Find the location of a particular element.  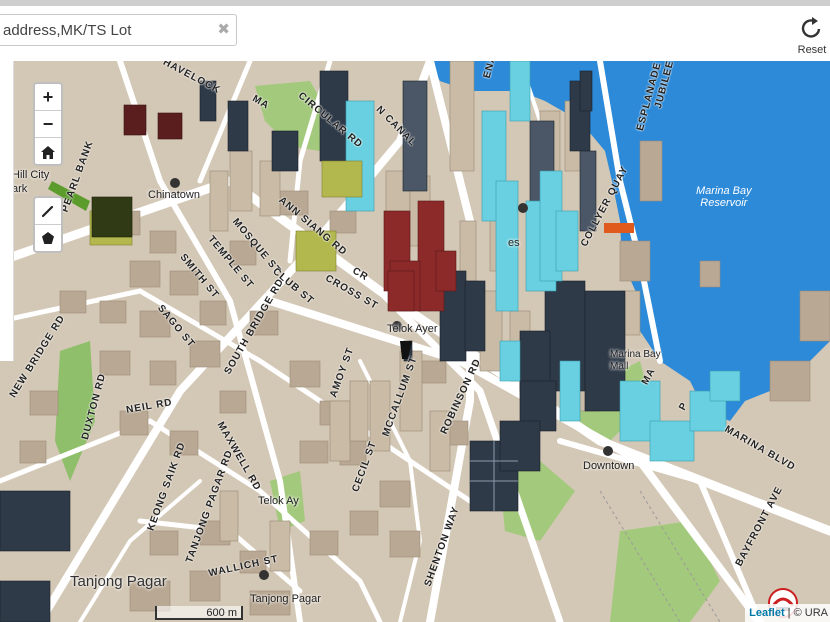

leaflet-link: Leaflet is located at coordinates (766, 613).